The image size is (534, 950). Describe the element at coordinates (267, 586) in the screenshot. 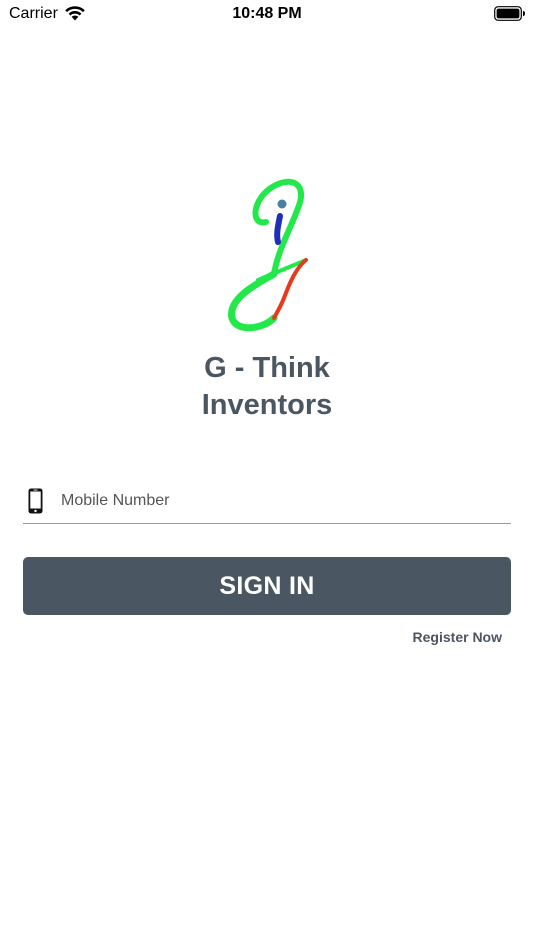

I see `sign-in-button: SIGN IN` at that location.